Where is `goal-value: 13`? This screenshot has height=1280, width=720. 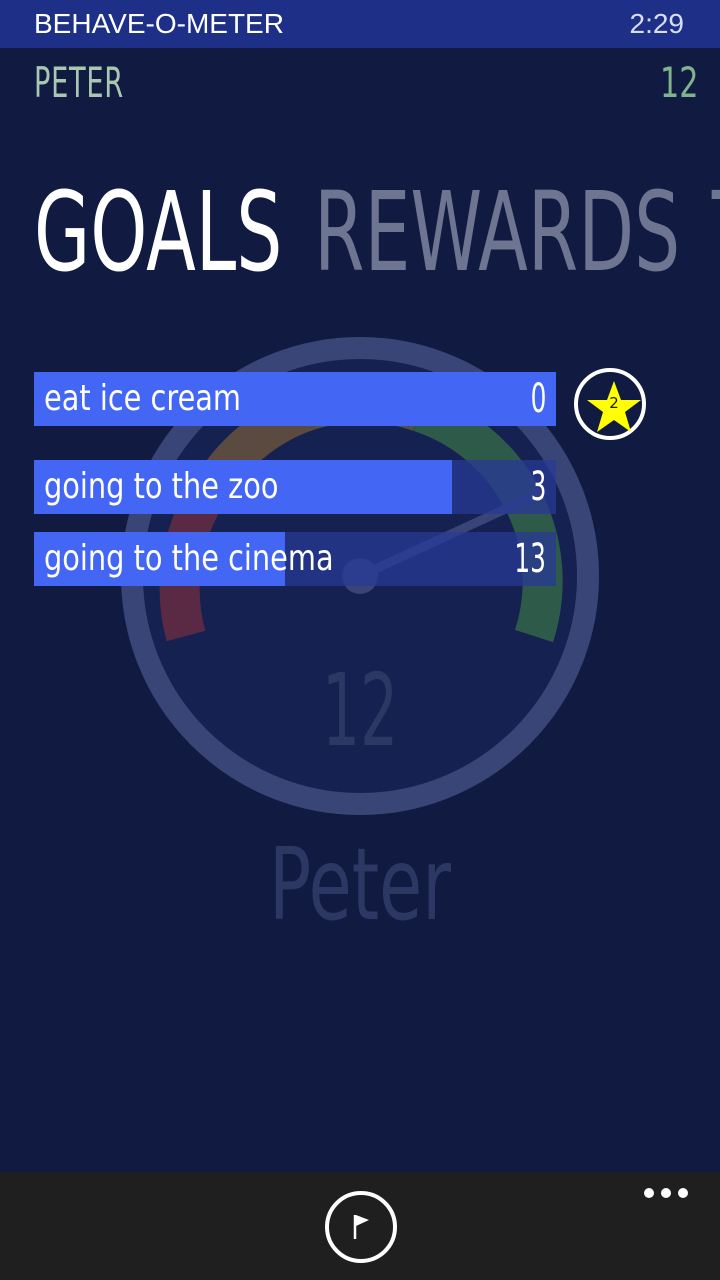 goal-value: 13 is located at coordinates (530, 559).